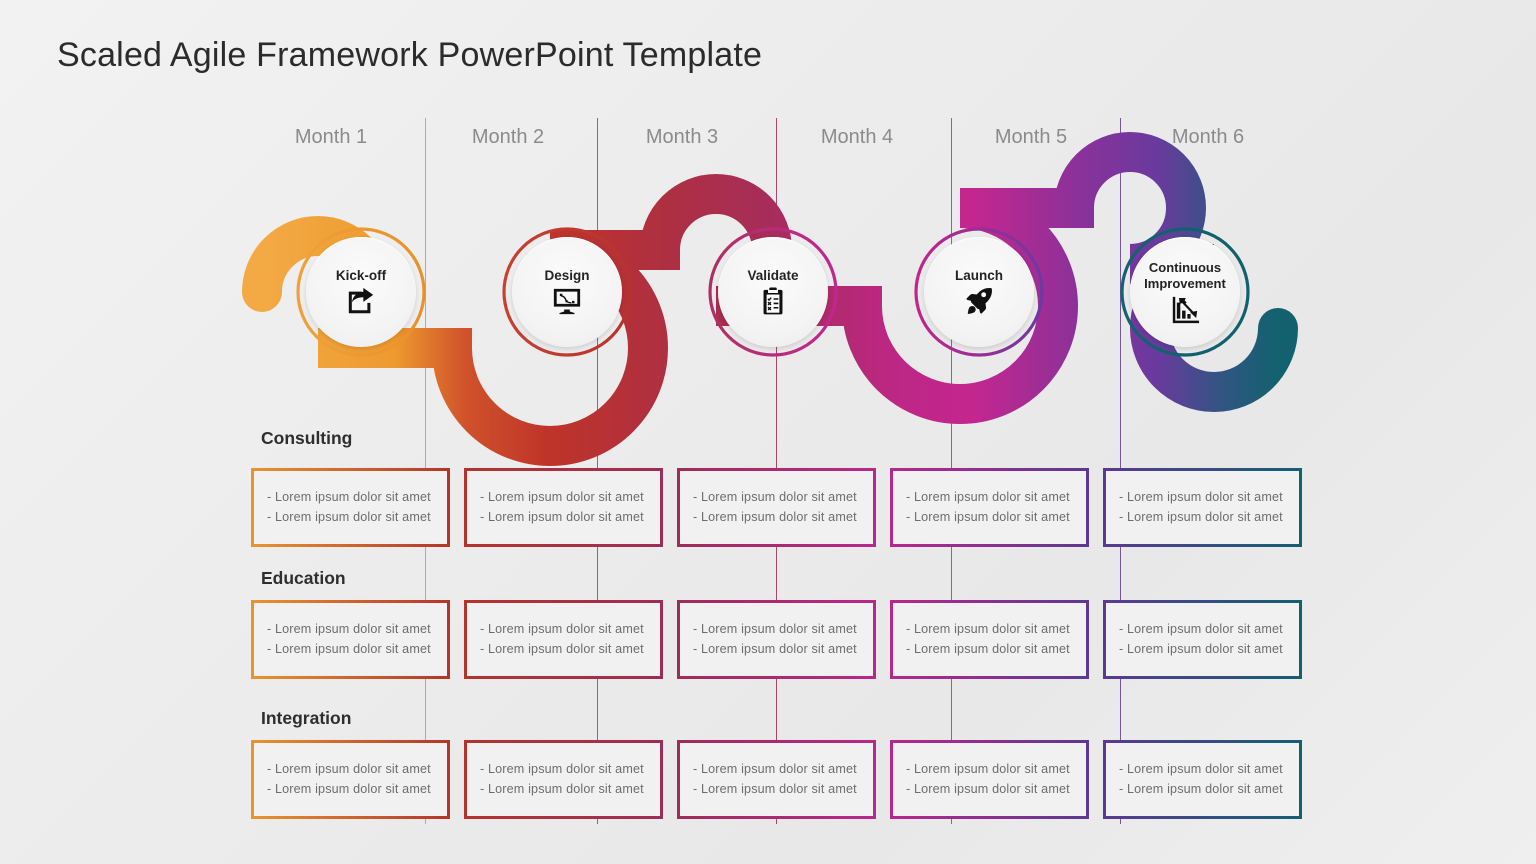 This screenshot has width=1536, height=864. Describe the element at coordinates (567, 301) in the screenshot. I see `monitor-pen-tool-icon` at that location.